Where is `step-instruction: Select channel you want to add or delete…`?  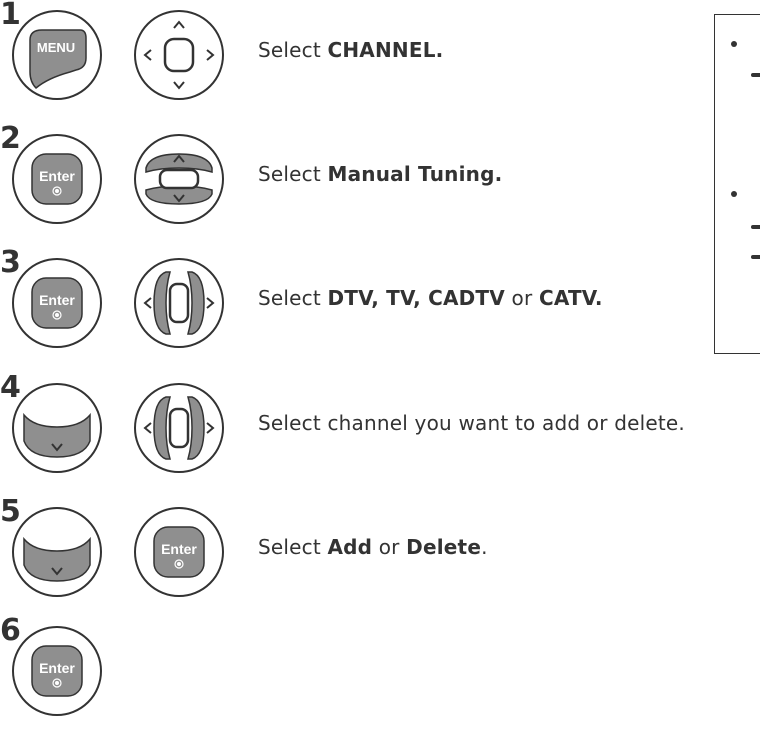 step-instruction: Select channel you want to add or delete… is located at coordinates (471, 423).